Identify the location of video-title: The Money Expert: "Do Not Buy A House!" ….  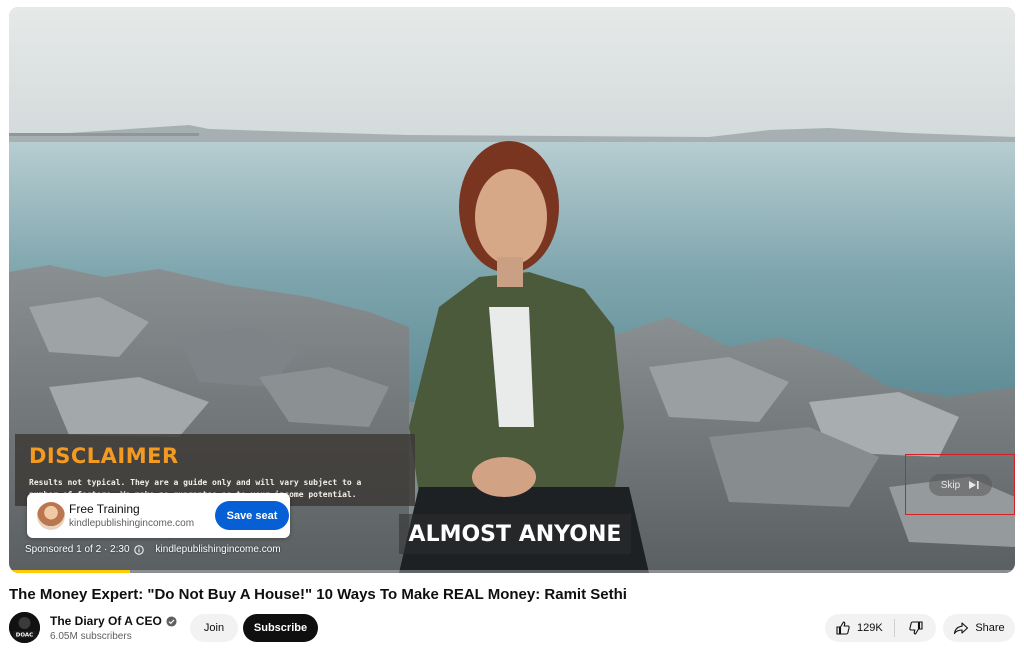
(318, 594).